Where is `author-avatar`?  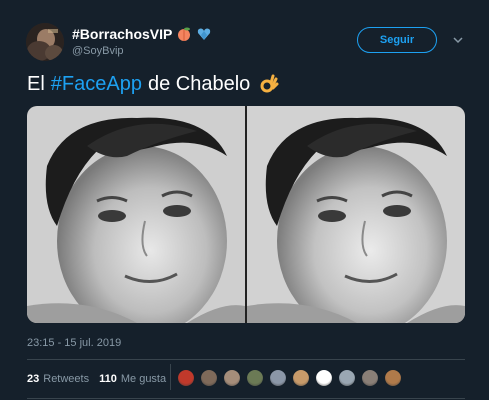 author-avatar is located at coordinates (45, 42).